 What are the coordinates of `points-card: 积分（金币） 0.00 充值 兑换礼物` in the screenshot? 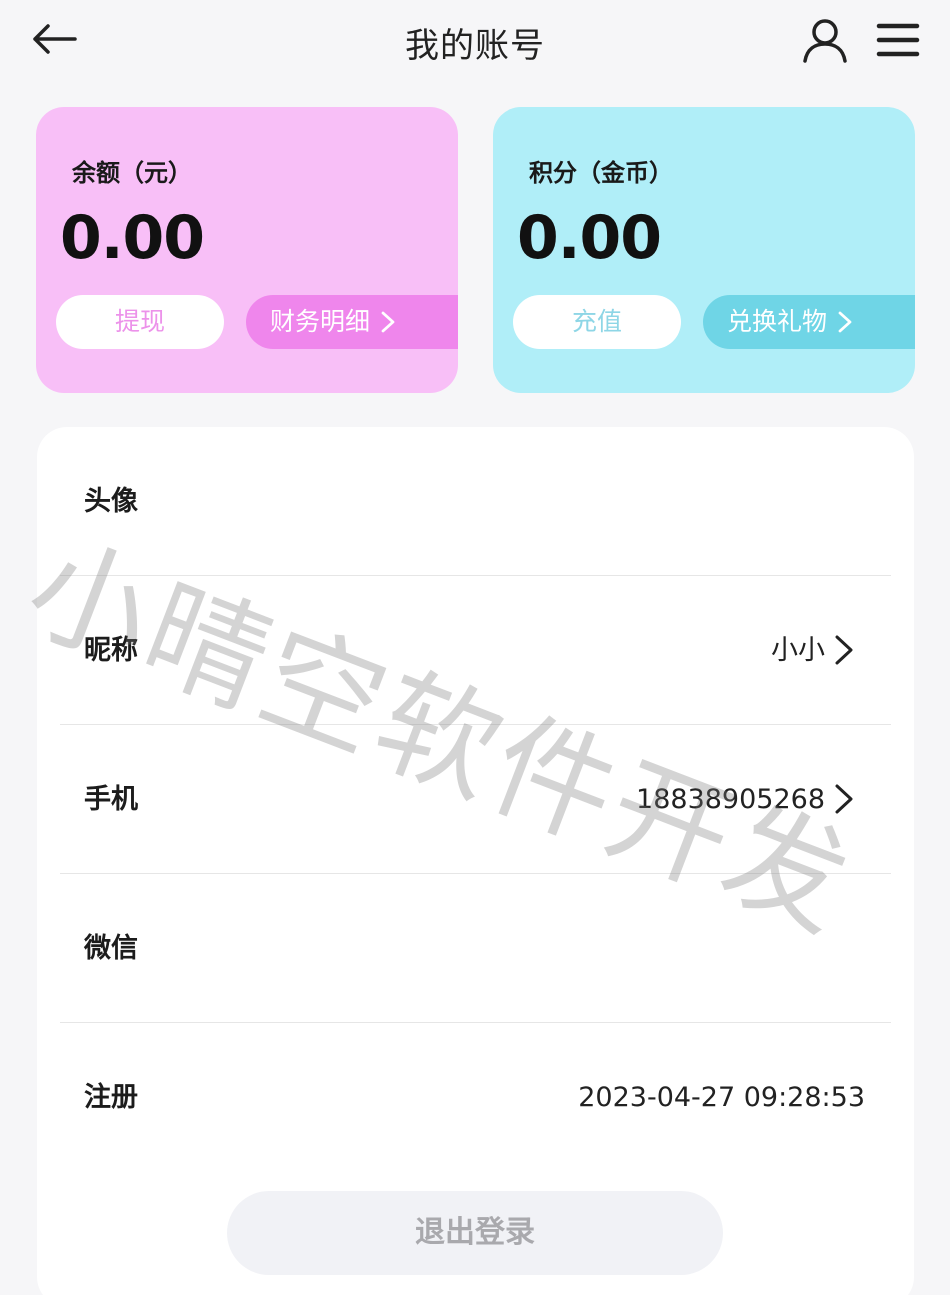 It's located at (704, 250).